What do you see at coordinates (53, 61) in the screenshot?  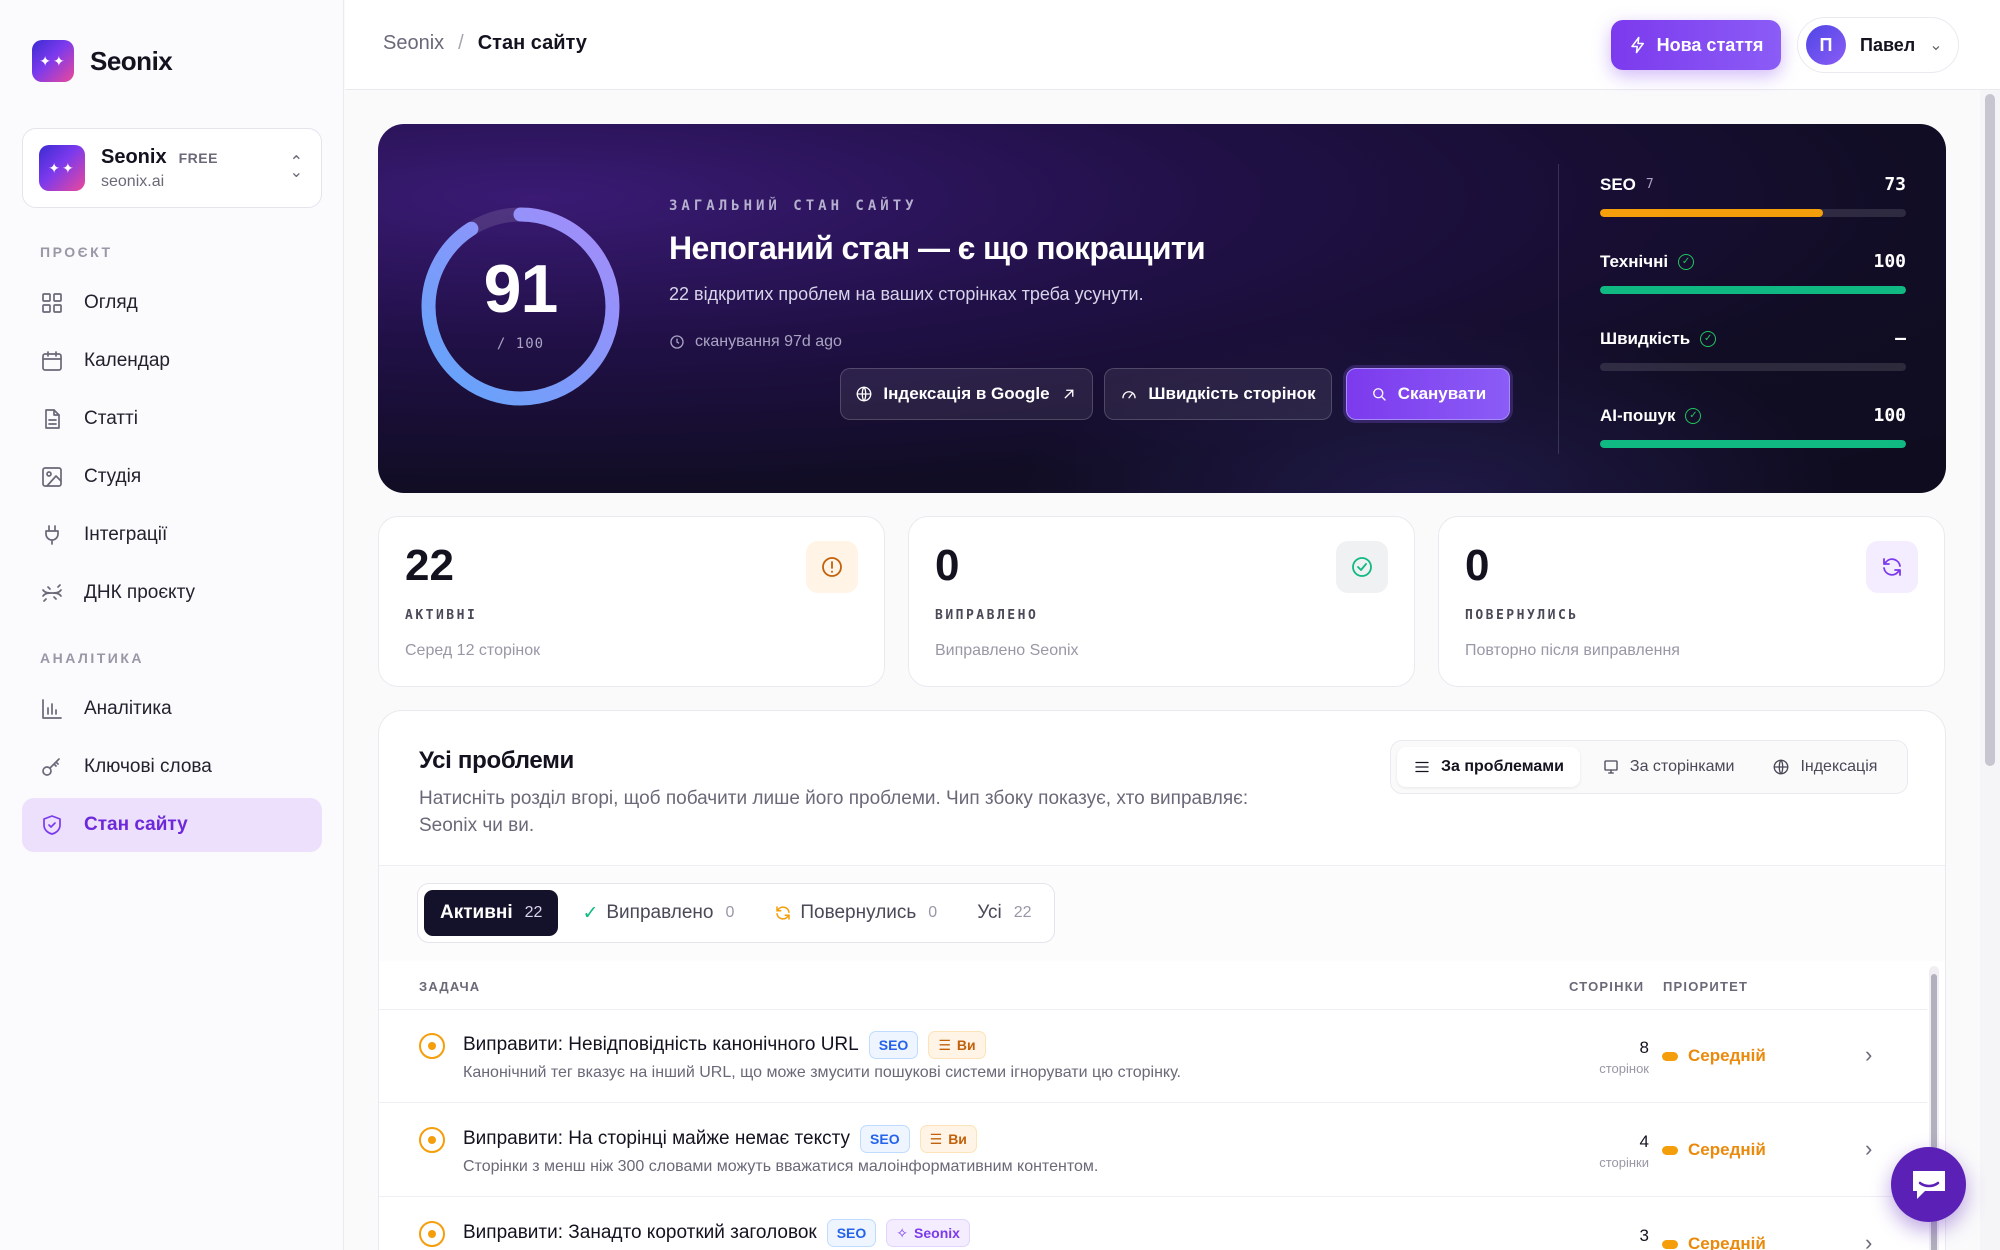 I see `sparkles-logo-icon: ✦✦` at bounding box center [53, 61].